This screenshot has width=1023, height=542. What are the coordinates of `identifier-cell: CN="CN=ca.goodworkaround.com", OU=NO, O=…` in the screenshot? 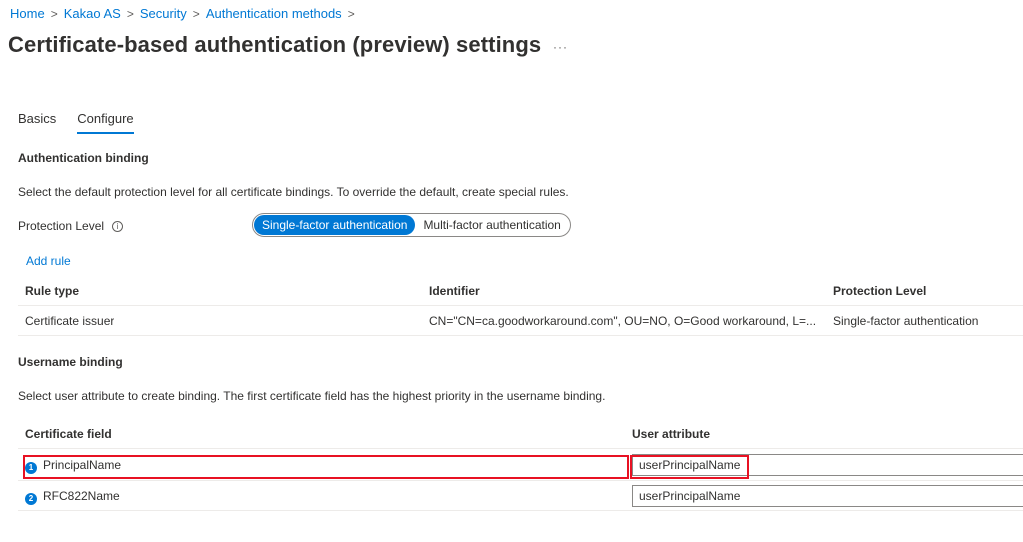 It's located at (623, 321).